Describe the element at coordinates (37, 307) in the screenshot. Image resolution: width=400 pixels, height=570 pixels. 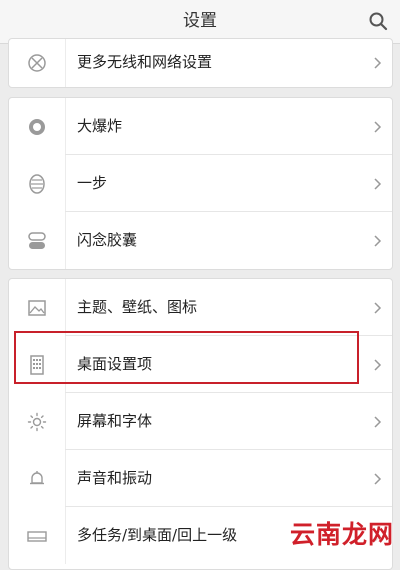
I see `theme-image-icon` at that location.